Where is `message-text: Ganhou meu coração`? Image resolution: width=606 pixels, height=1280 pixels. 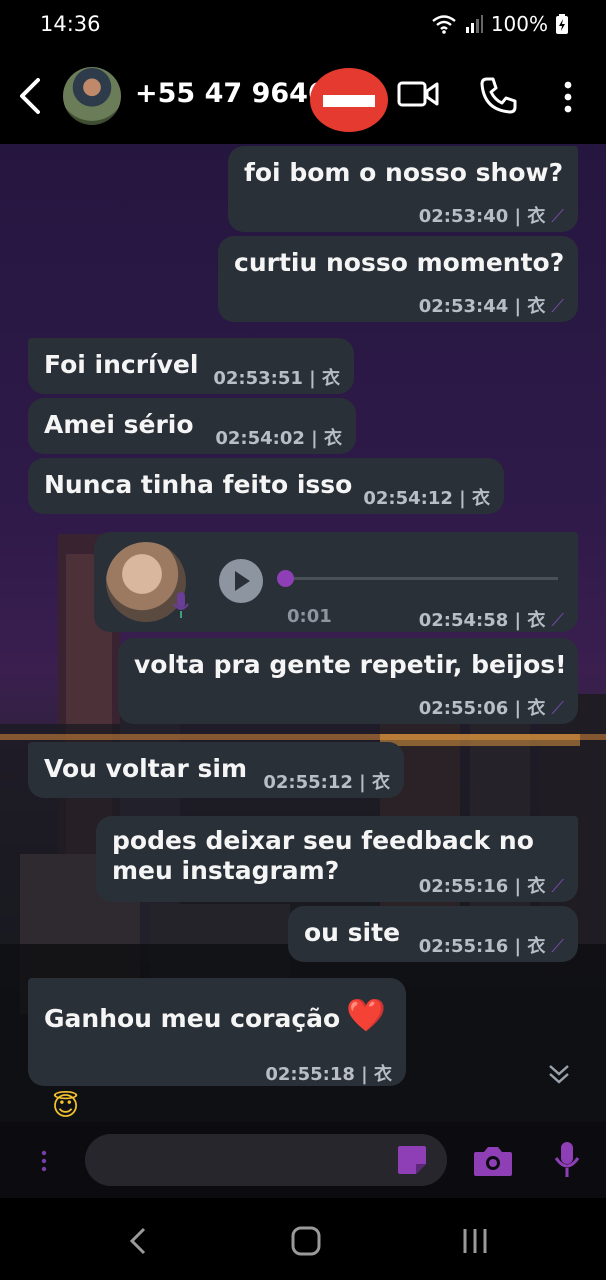
message-text: Ganhou meu coração is located at coordinates (192, 1018).